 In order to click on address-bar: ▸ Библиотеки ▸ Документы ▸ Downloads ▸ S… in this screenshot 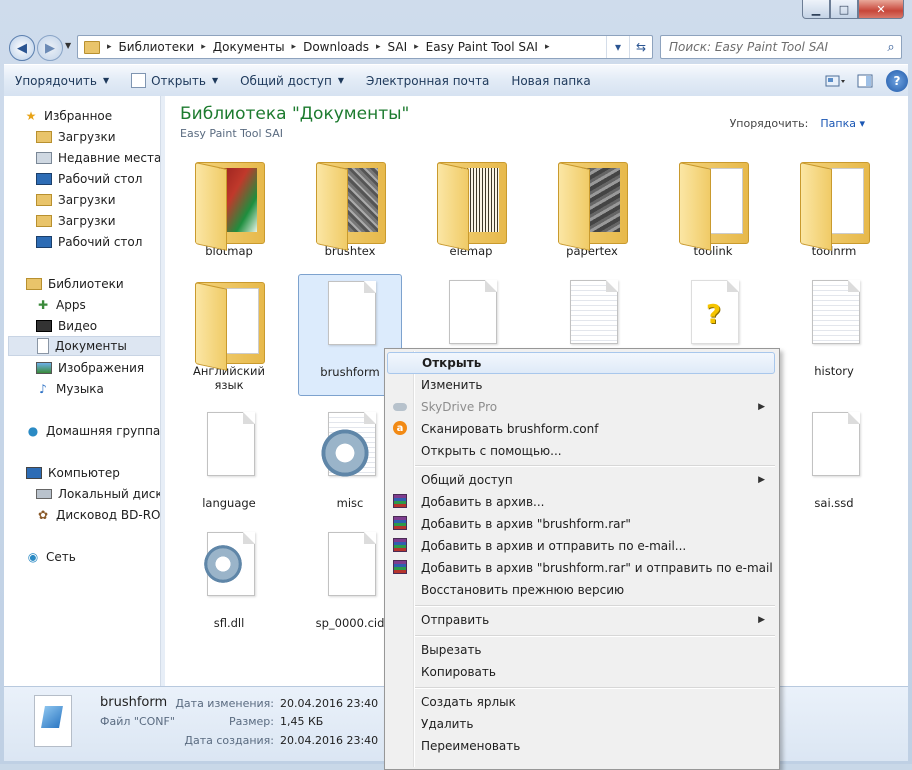, I will do `click(365, 47)`.